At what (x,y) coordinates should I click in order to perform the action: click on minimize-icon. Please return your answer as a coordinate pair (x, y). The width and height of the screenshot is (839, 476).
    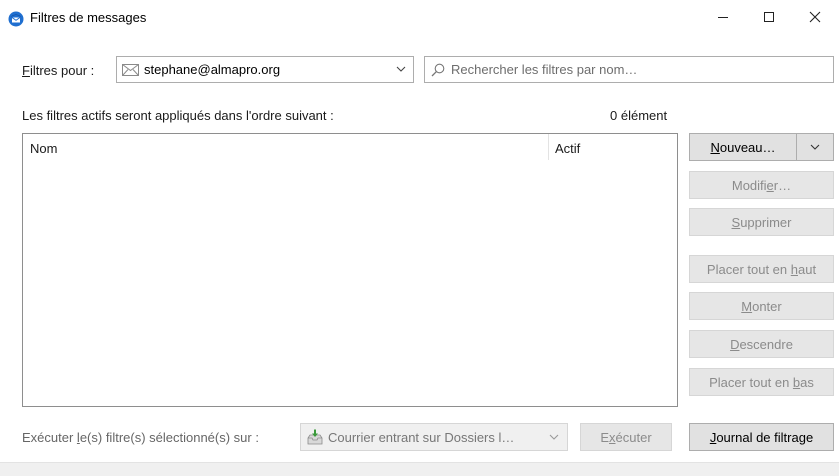
    Looking at the image, I should click on (723, 17).